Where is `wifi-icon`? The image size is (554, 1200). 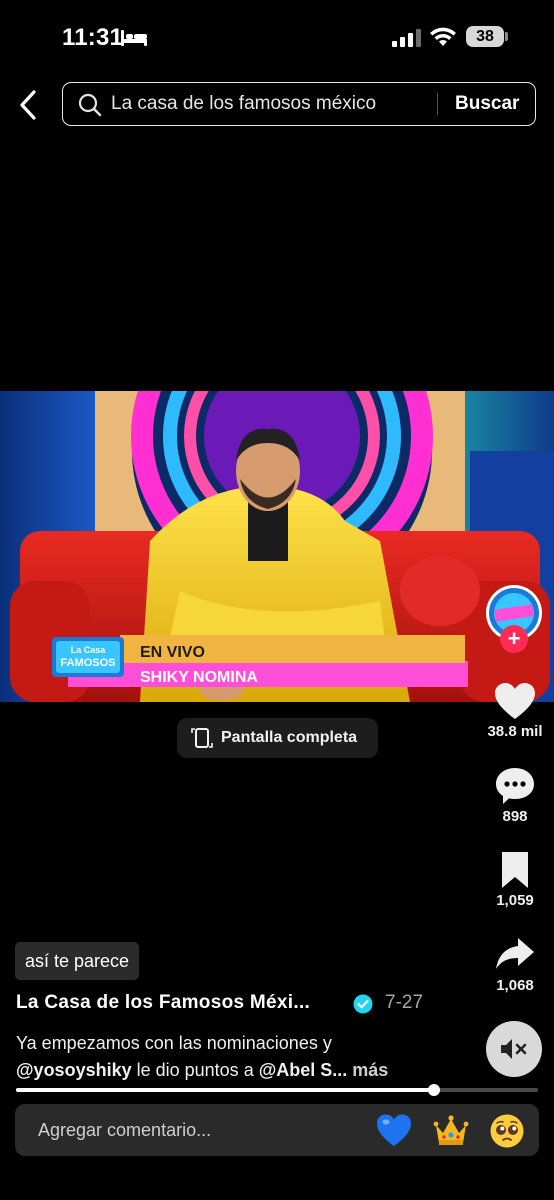 wifi-icon is located at coordinates (443, 36).